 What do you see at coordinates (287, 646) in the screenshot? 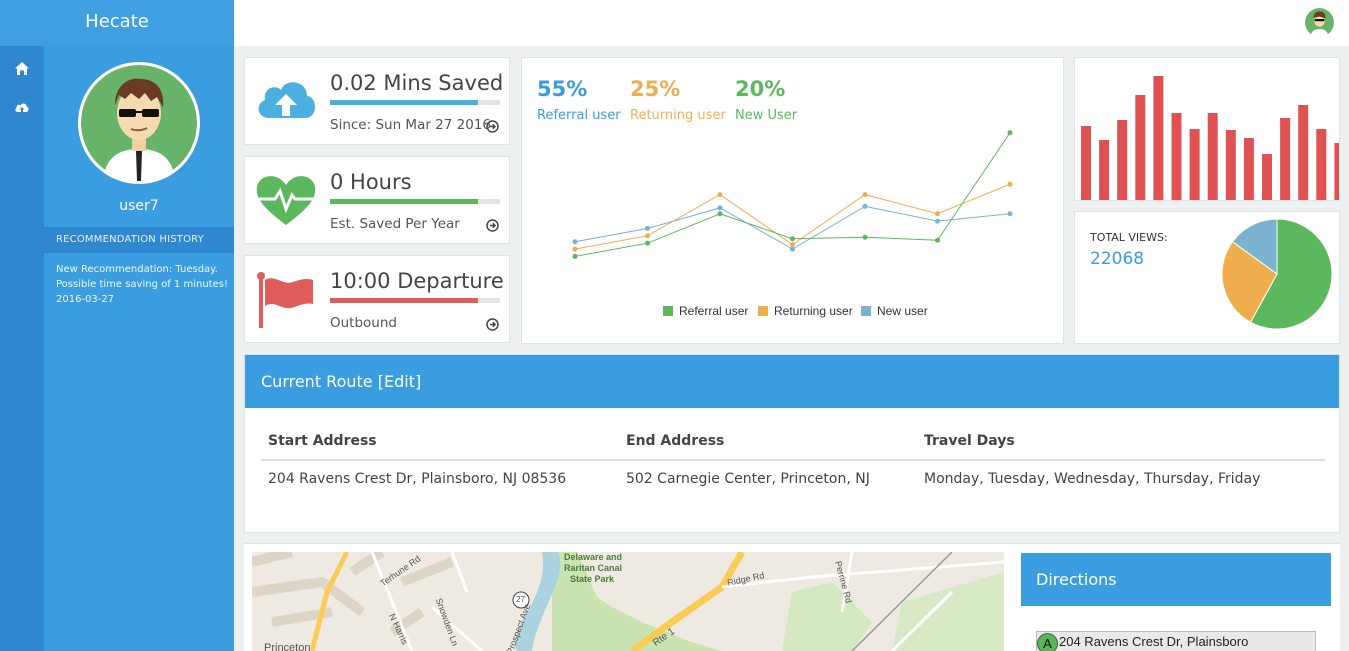
I see `map-label: Princeton` at bounding box center [287, 646].